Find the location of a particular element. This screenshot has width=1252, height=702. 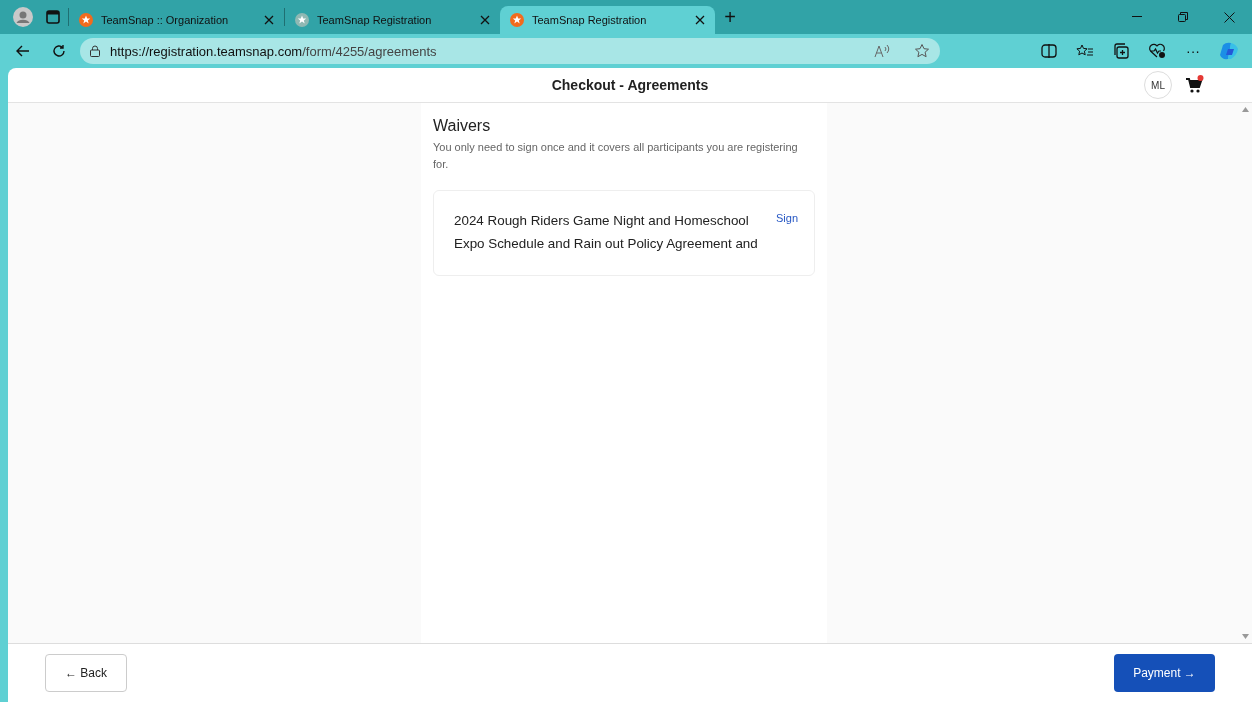

payment-button: Payment → is located at coordinates (1164, 673).